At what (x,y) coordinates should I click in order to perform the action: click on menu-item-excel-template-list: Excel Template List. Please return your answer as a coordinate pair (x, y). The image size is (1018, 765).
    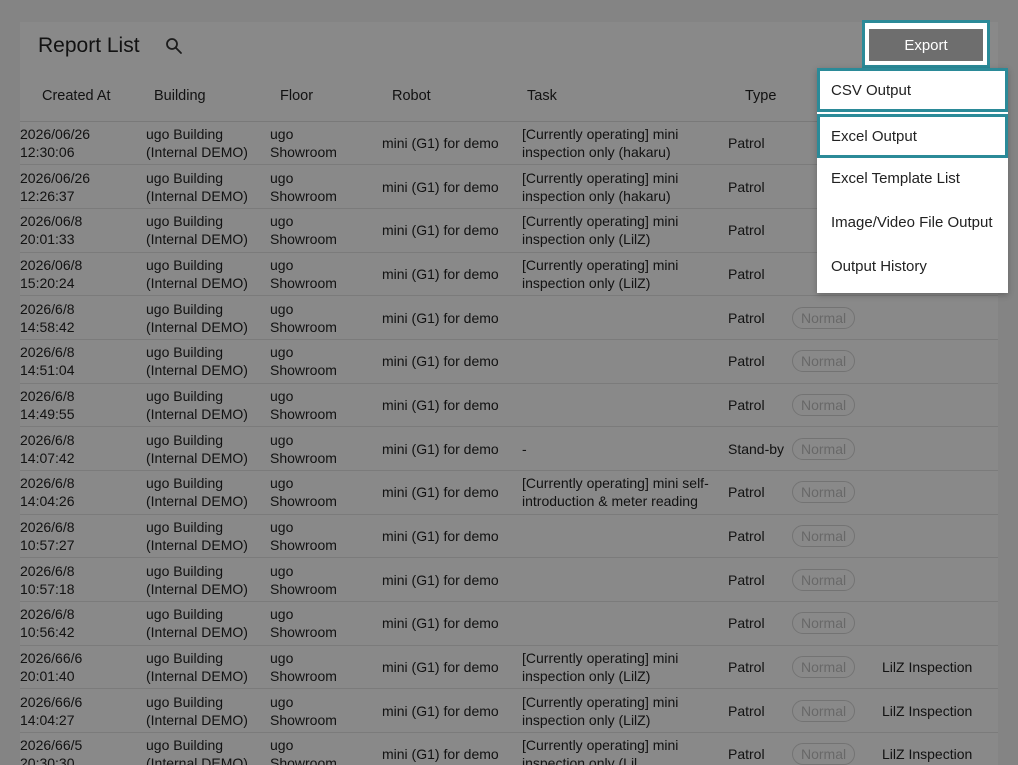
    Looking at the image, I should click on (912, 178).